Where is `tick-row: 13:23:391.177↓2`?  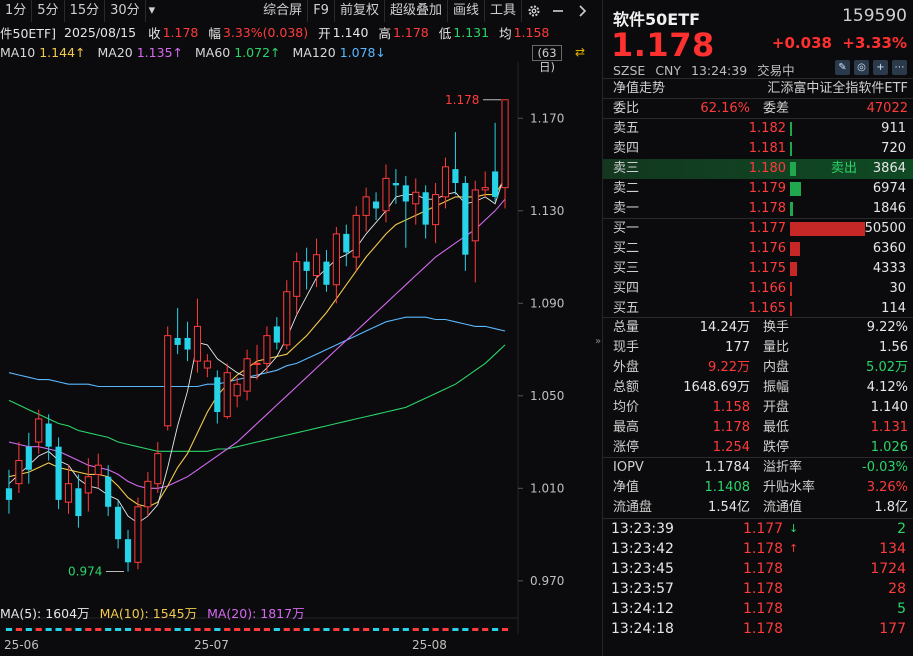
tick-row: 13:23:391.177↓2 is located at coordinates (758, 529).